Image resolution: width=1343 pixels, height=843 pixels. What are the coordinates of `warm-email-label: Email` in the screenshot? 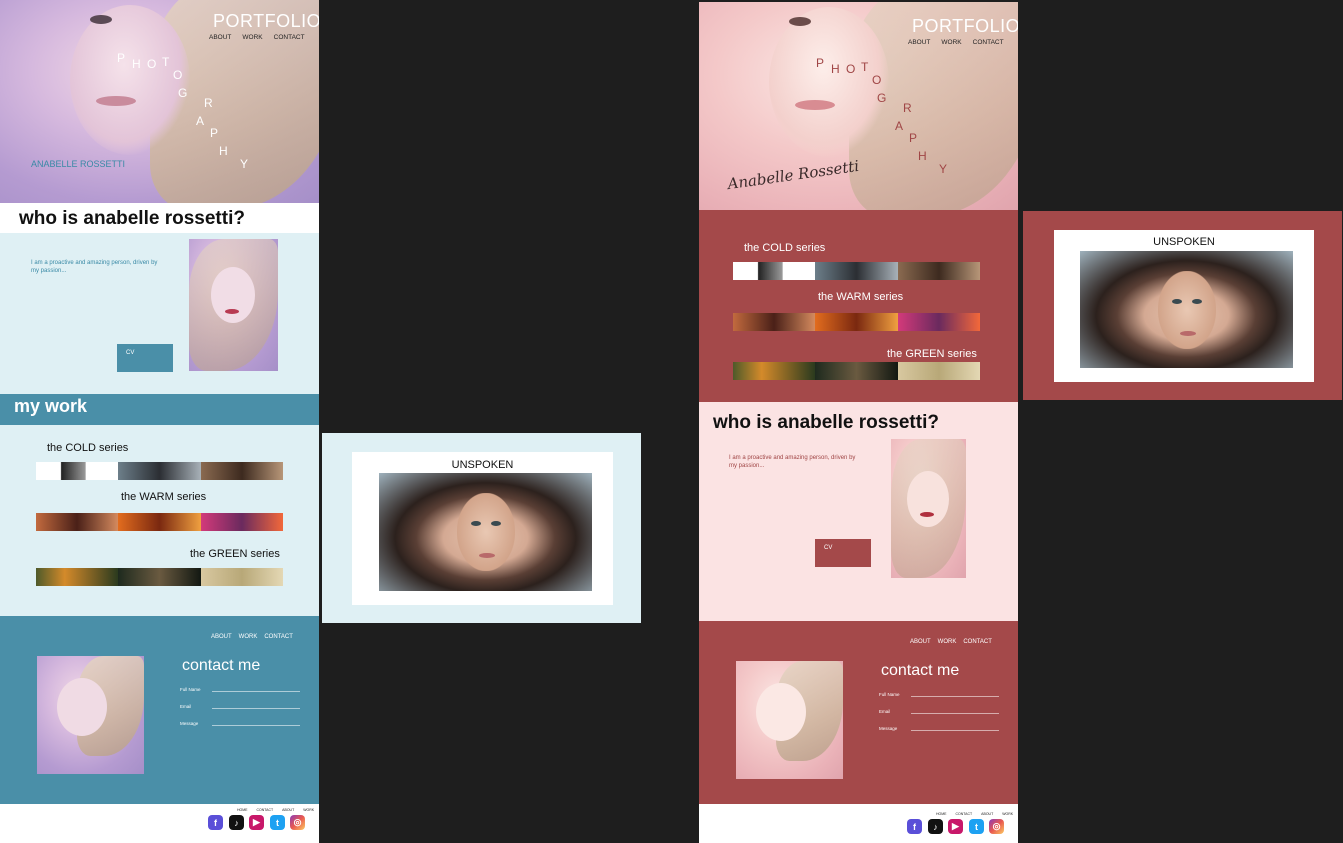 It's located at (885, 711).